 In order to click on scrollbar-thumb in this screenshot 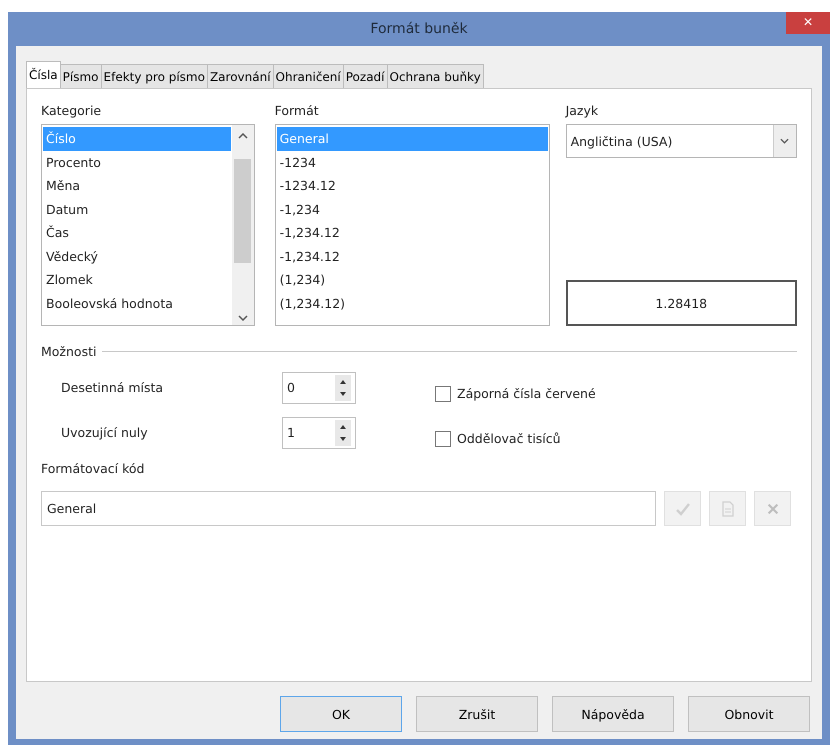, I will do `click(243, 211)`.